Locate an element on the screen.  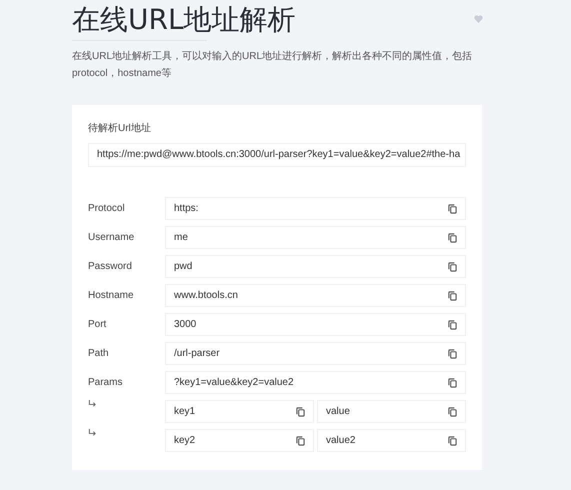
field-label: Port is located at coordinates (98, 324).